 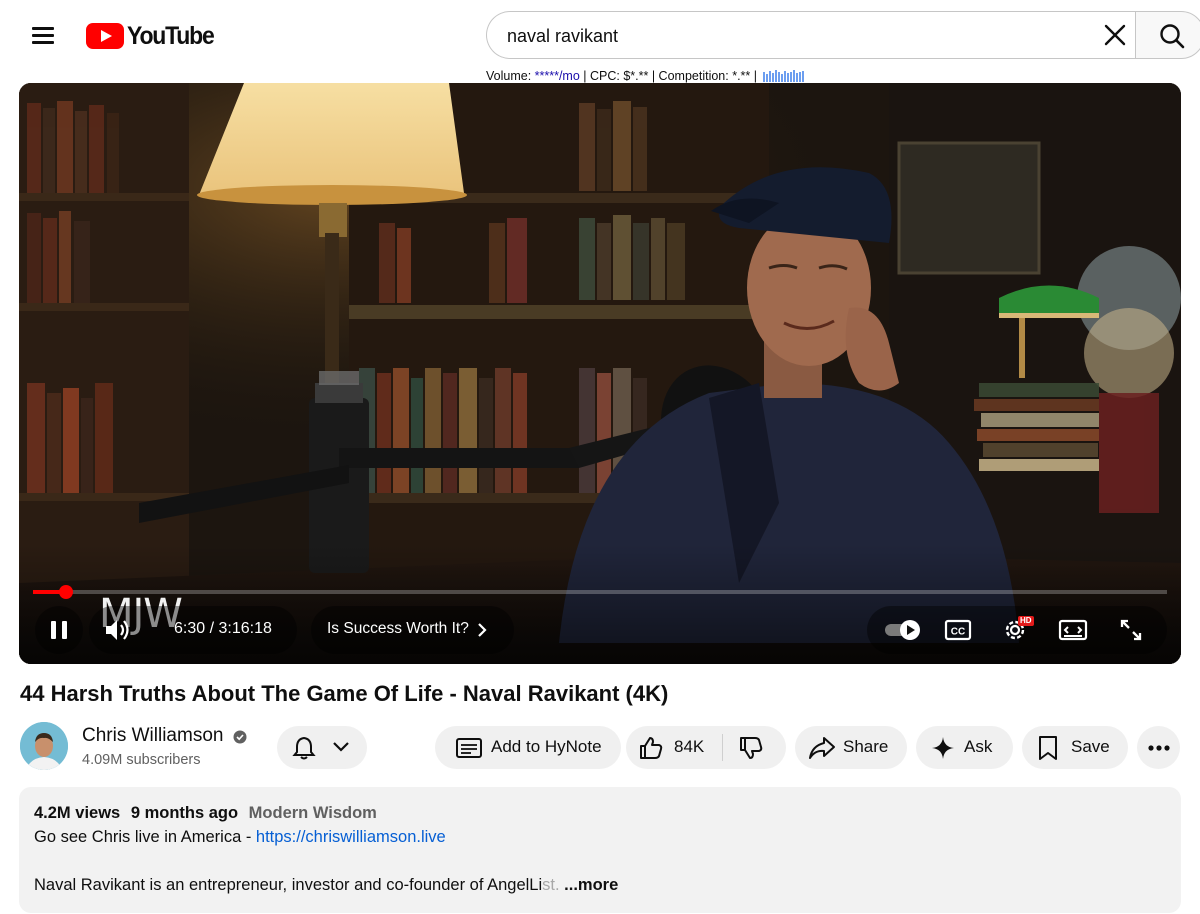 I want to click on fullscreen-button, so click(x=1131, y=630).